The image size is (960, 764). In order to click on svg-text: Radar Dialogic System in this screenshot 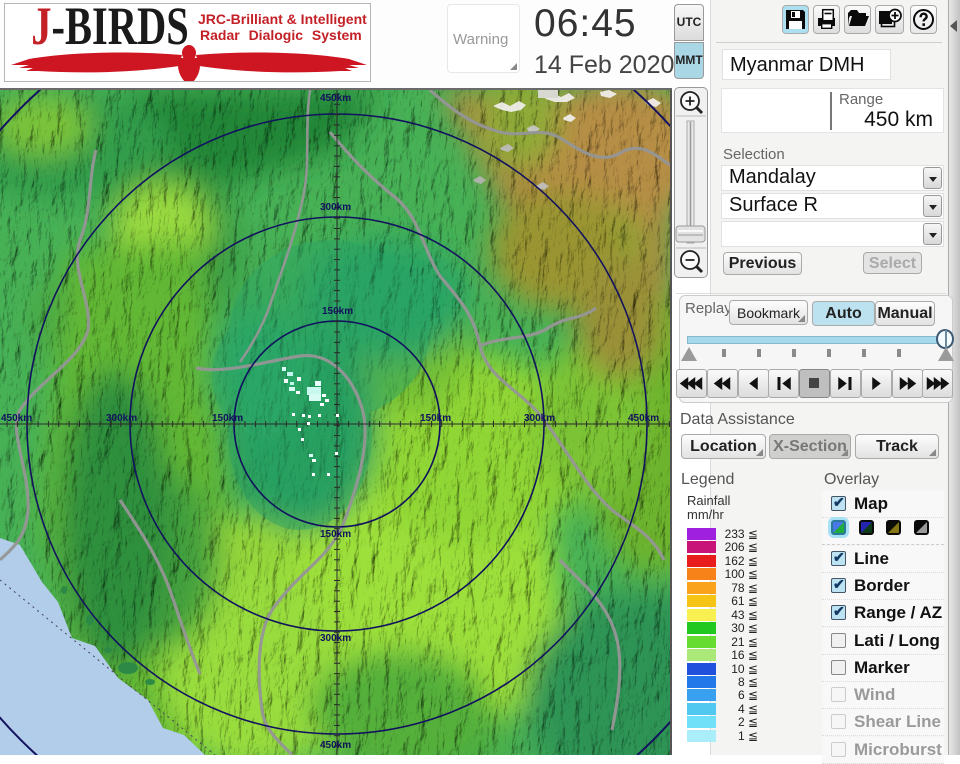, I will do `click(281, 35)`.